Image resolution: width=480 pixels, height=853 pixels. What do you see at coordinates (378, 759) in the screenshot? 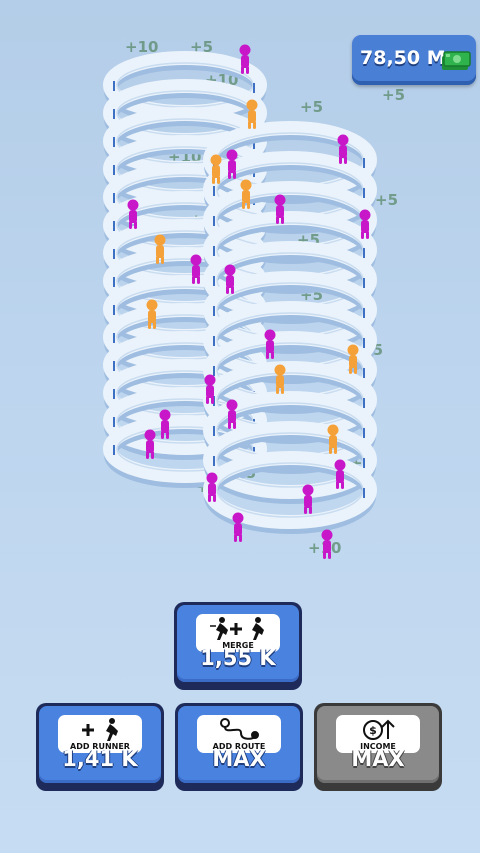
I see `income-price: MAX` at bounding box center [378, 759].